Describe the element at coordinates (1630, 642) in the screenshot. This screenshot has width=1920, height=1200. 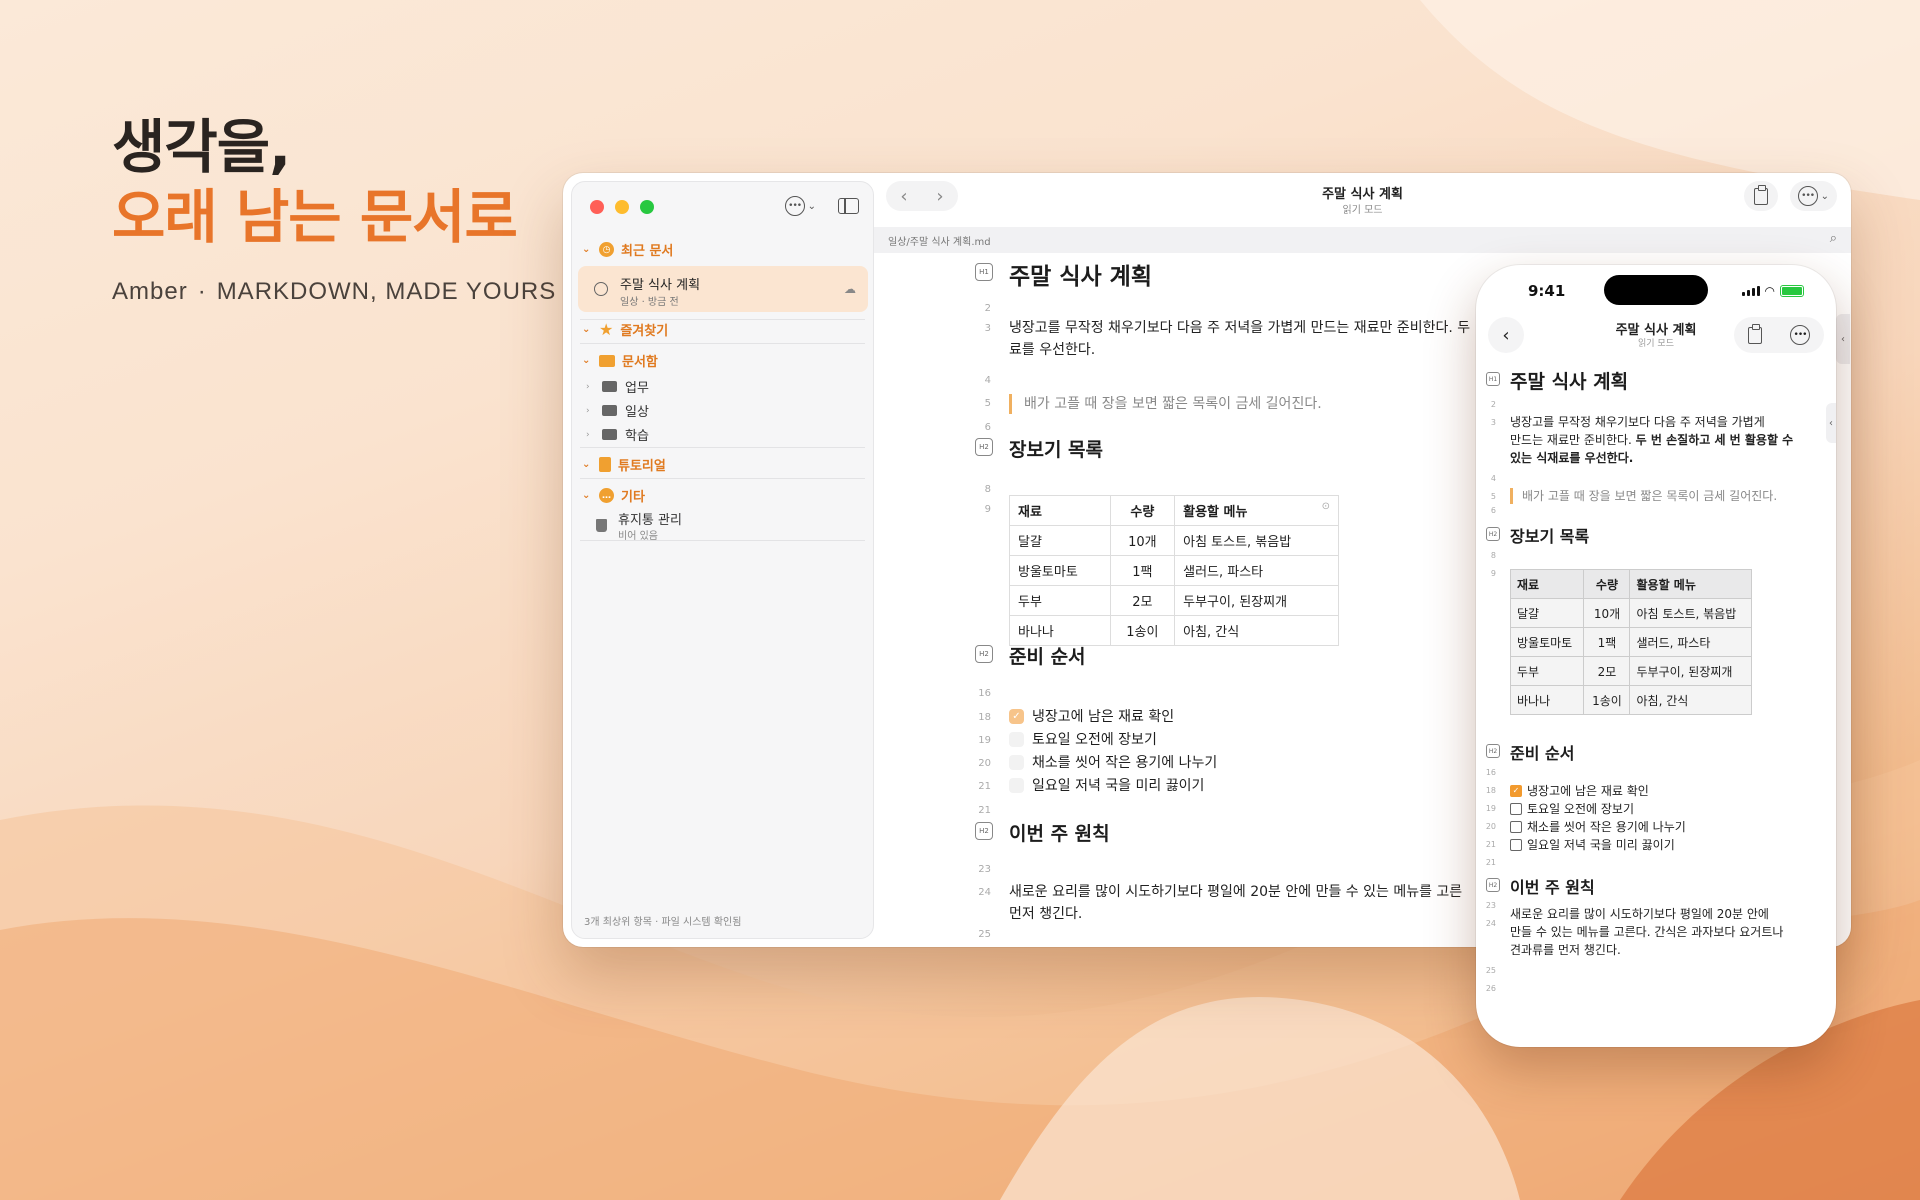
I see `table-row: 방울토마토 1팩 샐러드, 파스타` at that location.